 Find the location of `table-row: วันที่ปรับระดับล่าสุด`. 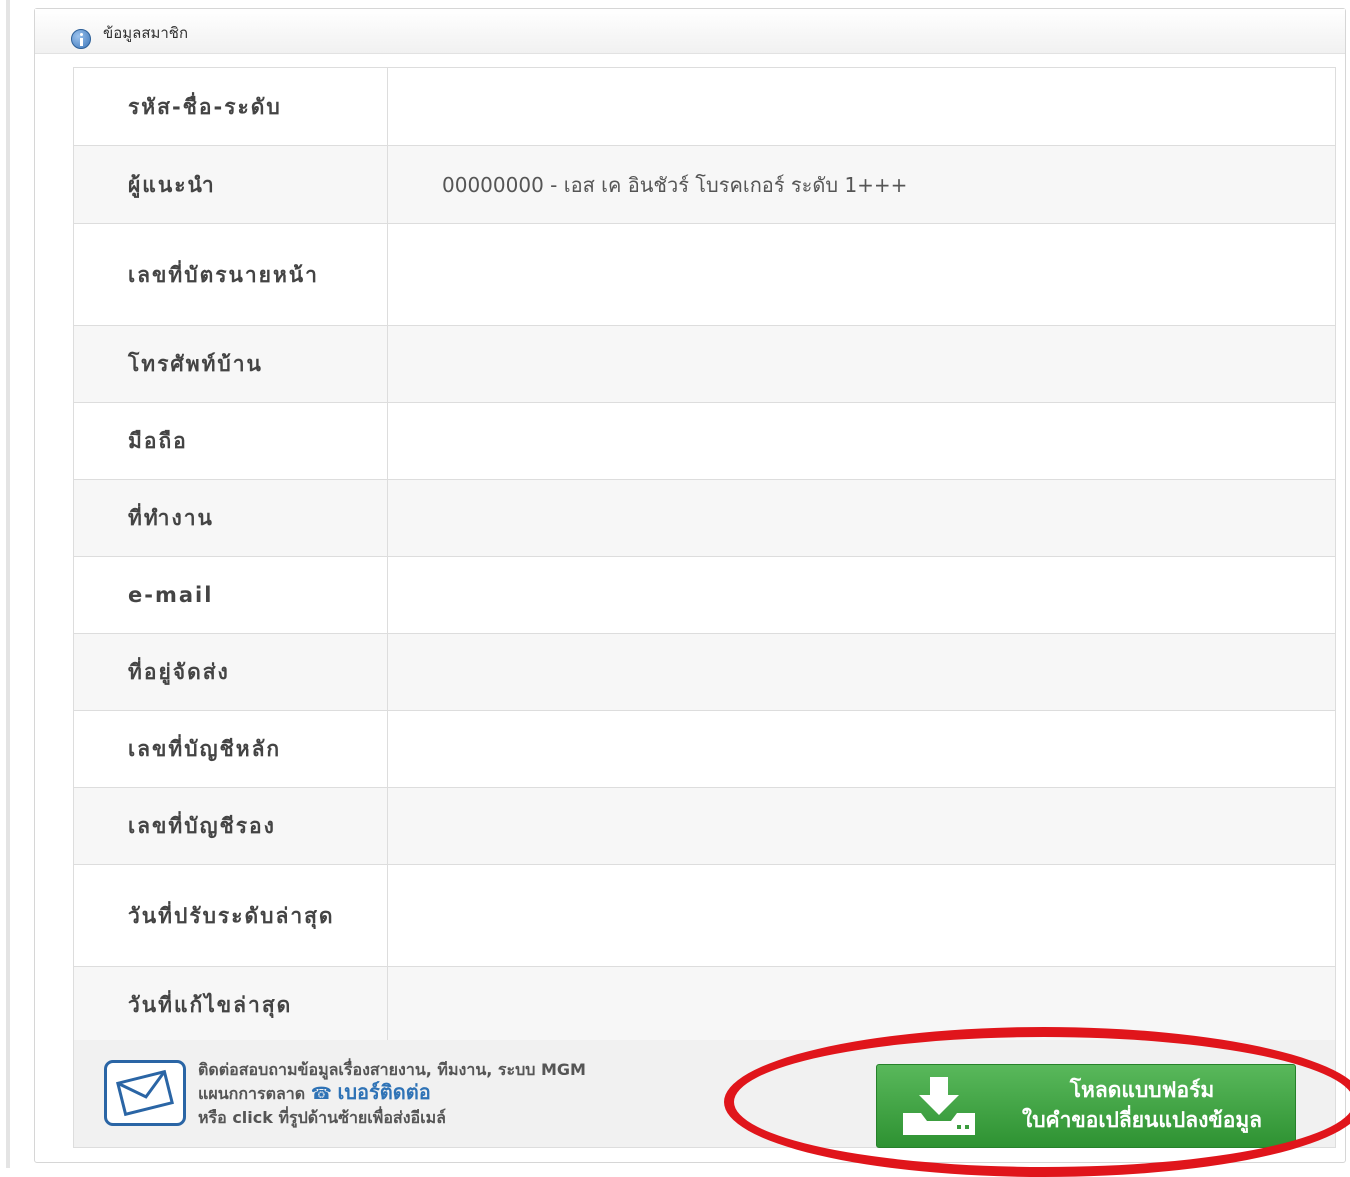

table-row: วันที่ปรับระดับล่าสุด is located at coordinates (704, 915).